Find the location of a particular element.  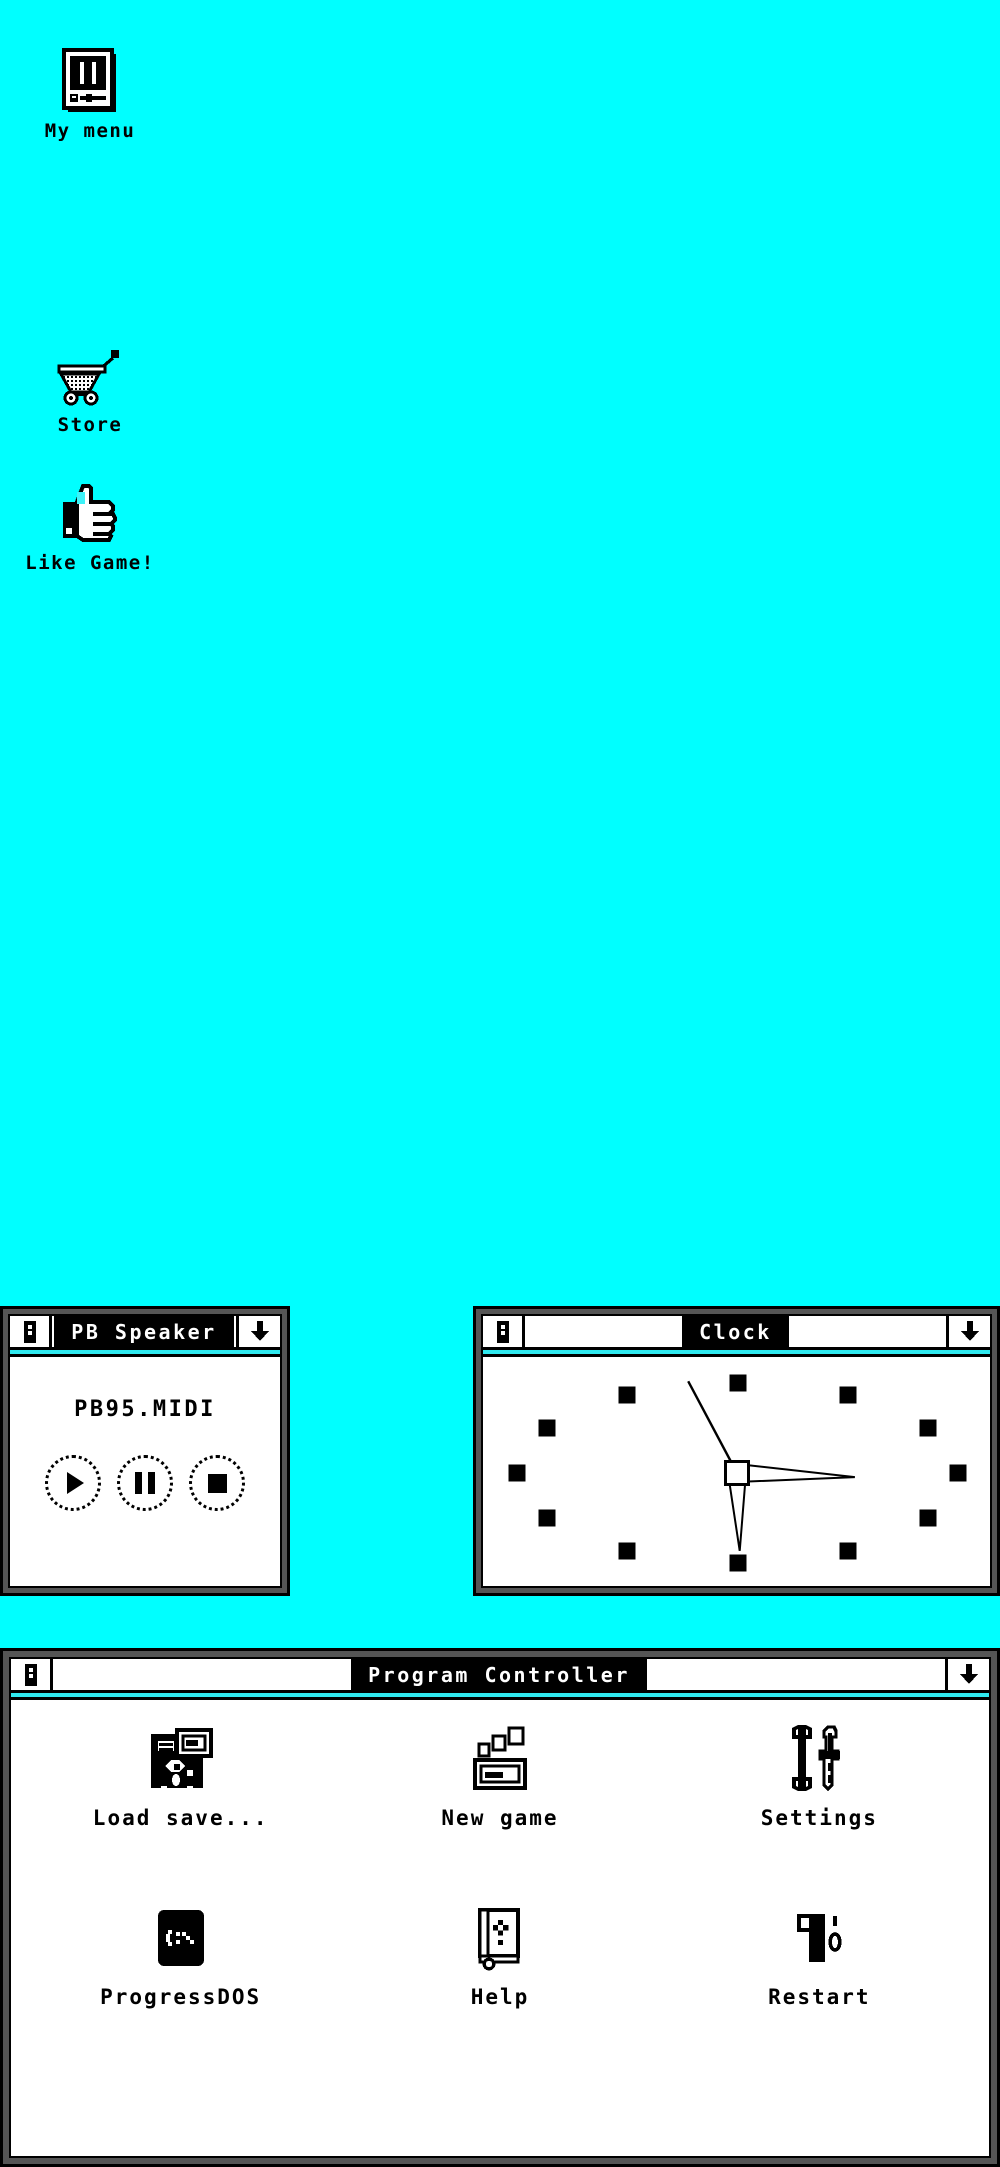

window-title: Program Controller is located at coordinates (499, 1674).